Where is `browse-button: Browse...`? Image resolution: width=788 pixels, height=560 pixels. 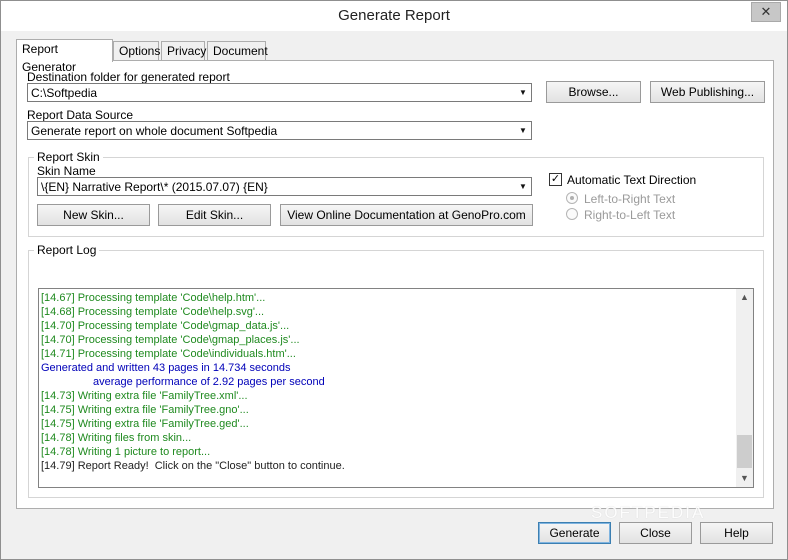
browse-button: Browse... is located at coordinates (593, 92).